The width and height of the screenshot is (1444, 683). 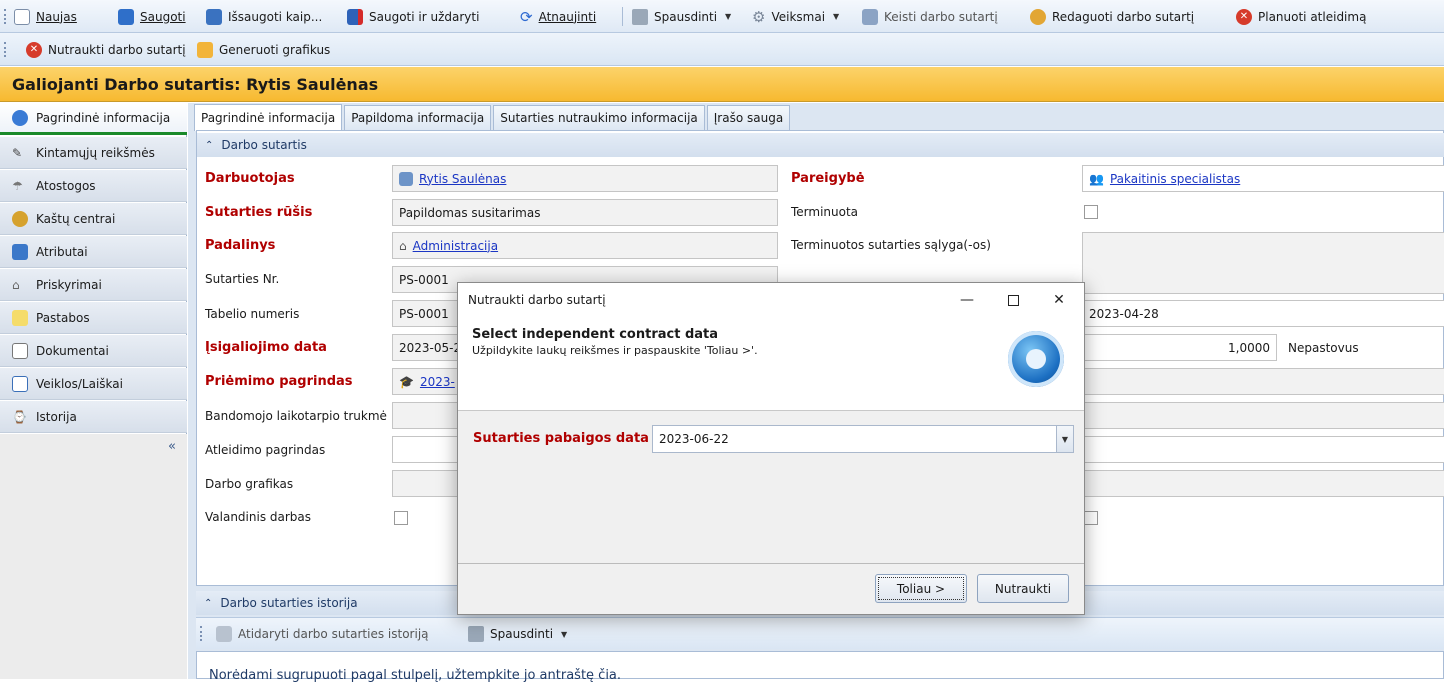 I want to click on save-button: Saugoti, so click(x=152, y=16).